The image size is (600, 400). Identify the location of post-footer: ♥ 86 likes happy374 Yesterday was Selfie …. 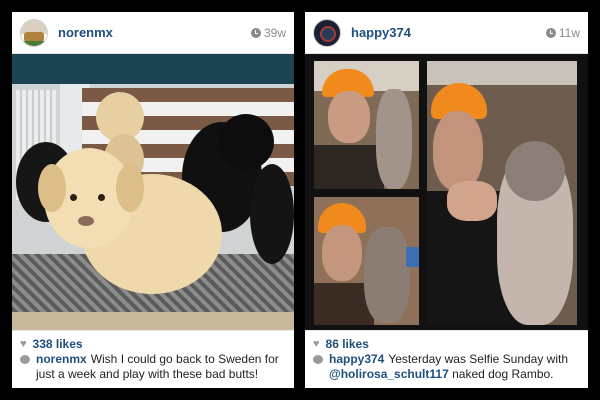
(446, 359).